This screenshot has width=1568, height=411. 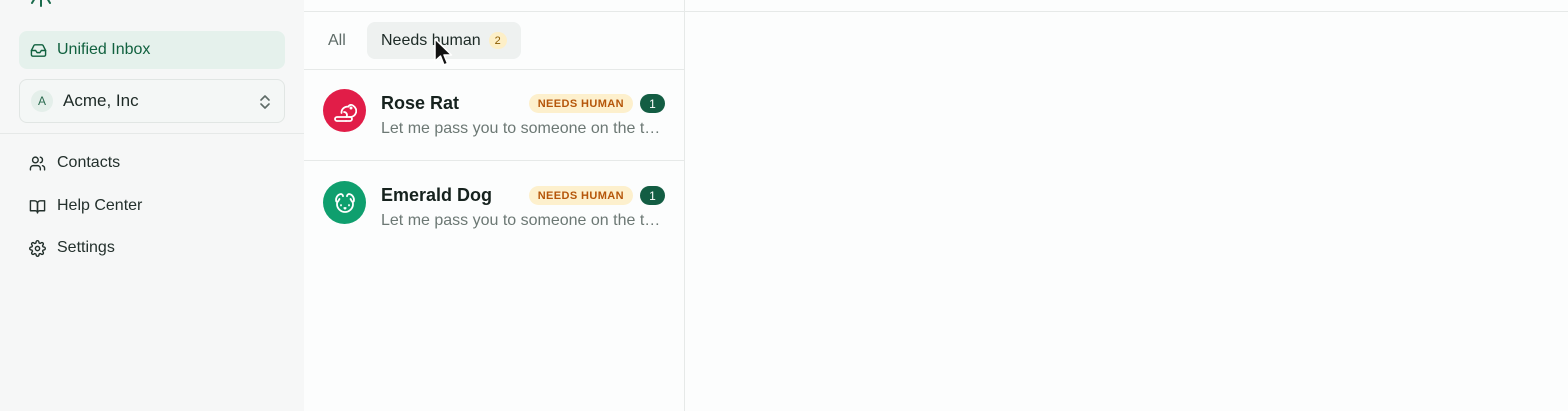 What do you see at coordinates (344, 110) in the screenshot?
I see `rat-icon` at bounding box center [344, 110].